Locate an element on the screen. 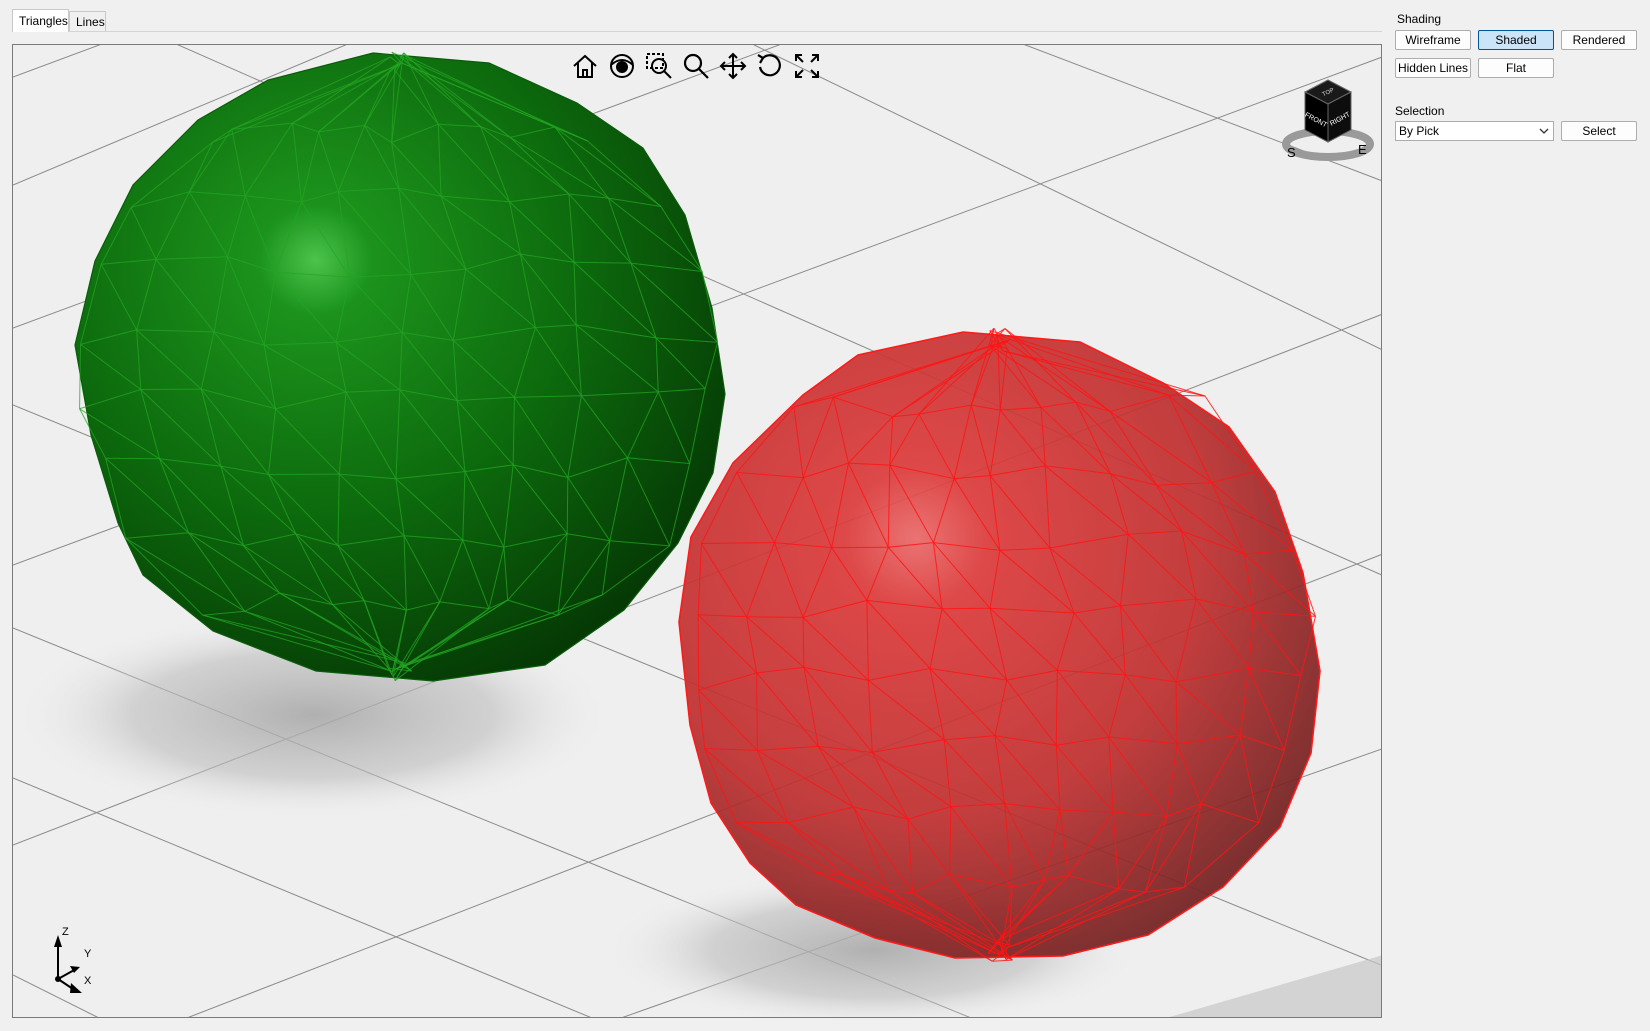 This screenshot has width=1650, height=1031. rendered-button: Rendered is located at coordinates (1599, 40).